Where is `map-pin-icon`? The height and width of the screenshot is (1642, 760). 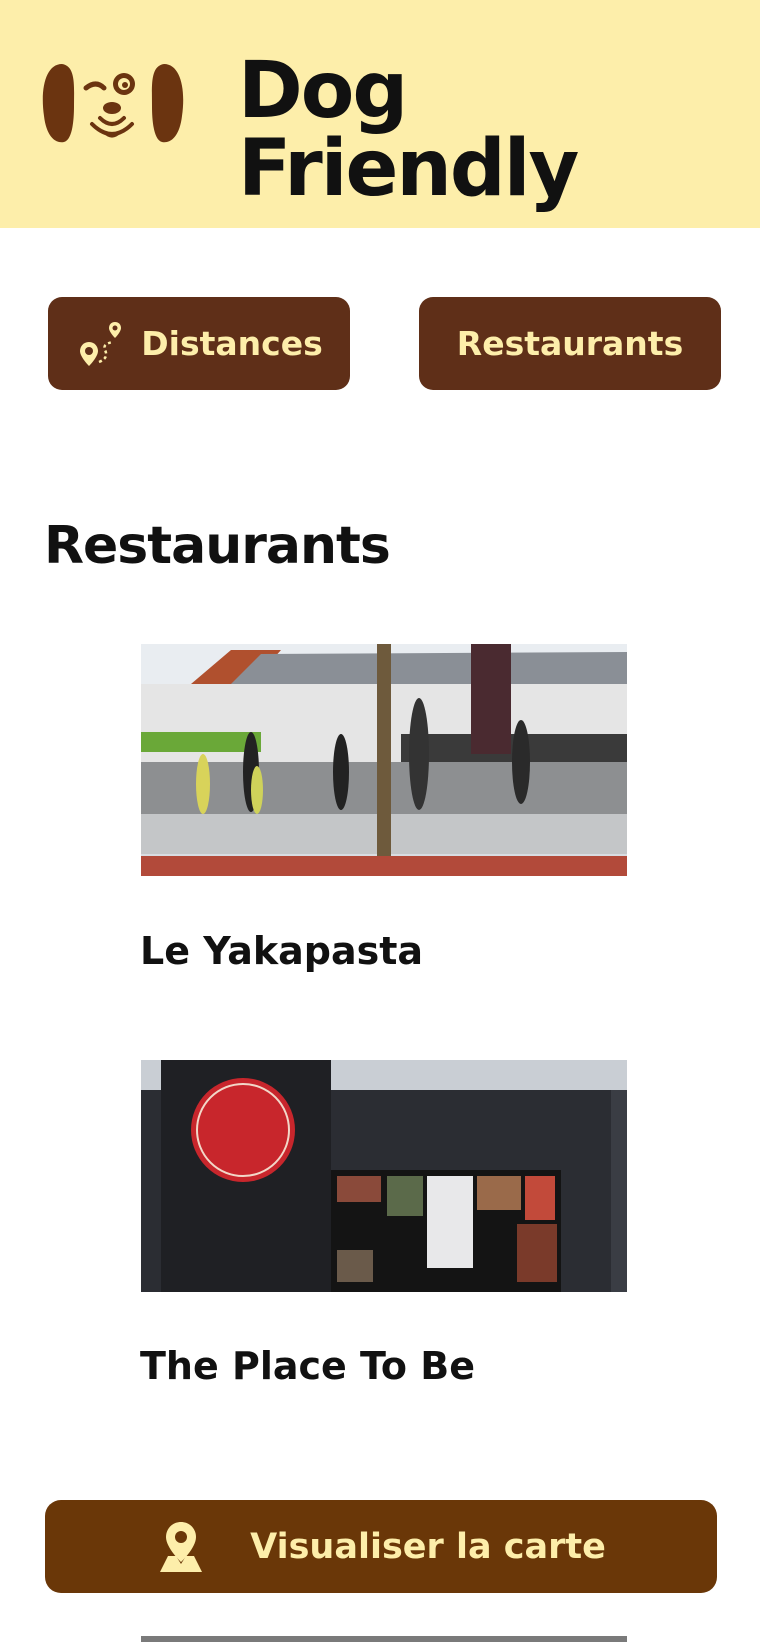 map-pin-icon is located at coordinates (181, 1547).